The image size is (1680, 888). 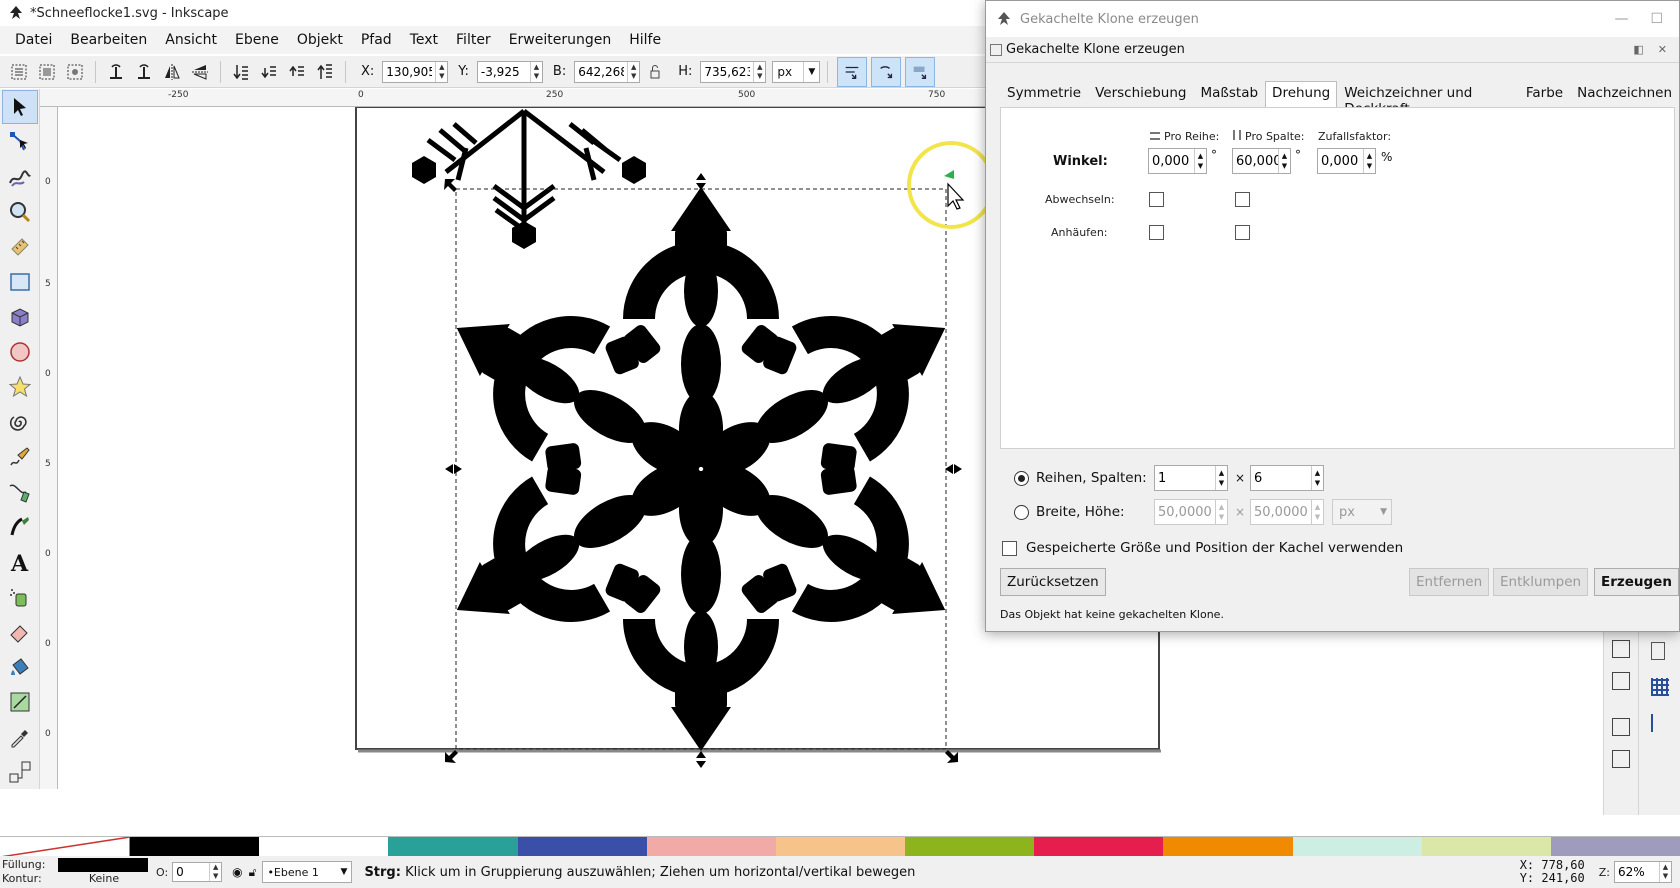 I want to click on tweak-tool, so click(x=20, y=177).